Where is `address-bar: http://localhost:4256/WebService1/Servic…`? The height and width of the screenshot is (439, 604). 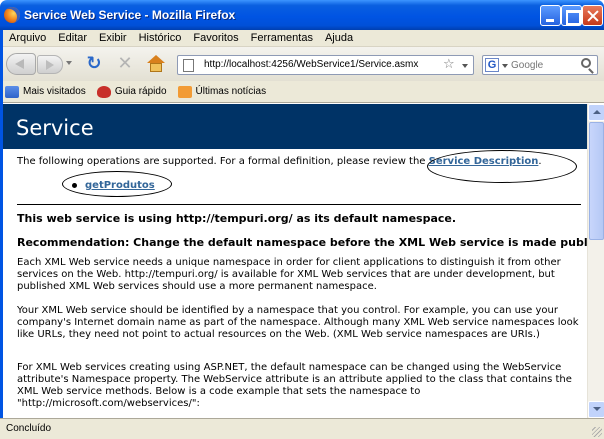 address-bar: http://localhost:4256/WebService1/Servic… is located at coordinates (325, 65).